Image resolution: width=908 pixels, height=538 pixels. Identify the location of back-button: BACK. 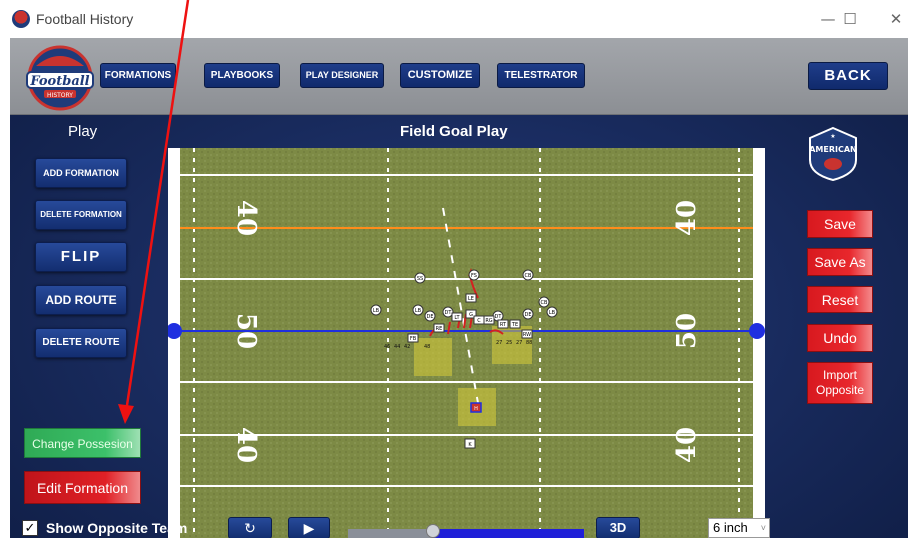
(848, 76).